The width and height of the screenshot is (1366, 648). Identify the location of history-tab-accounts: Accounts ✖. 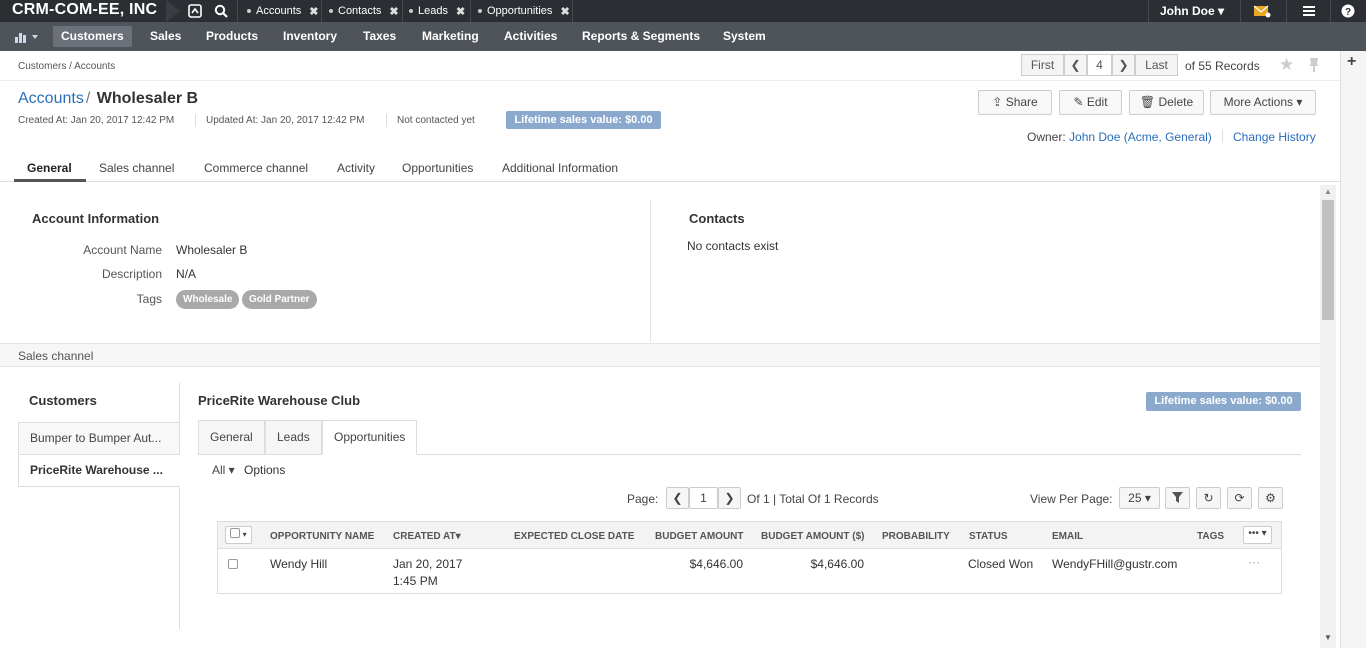
(282, 11).